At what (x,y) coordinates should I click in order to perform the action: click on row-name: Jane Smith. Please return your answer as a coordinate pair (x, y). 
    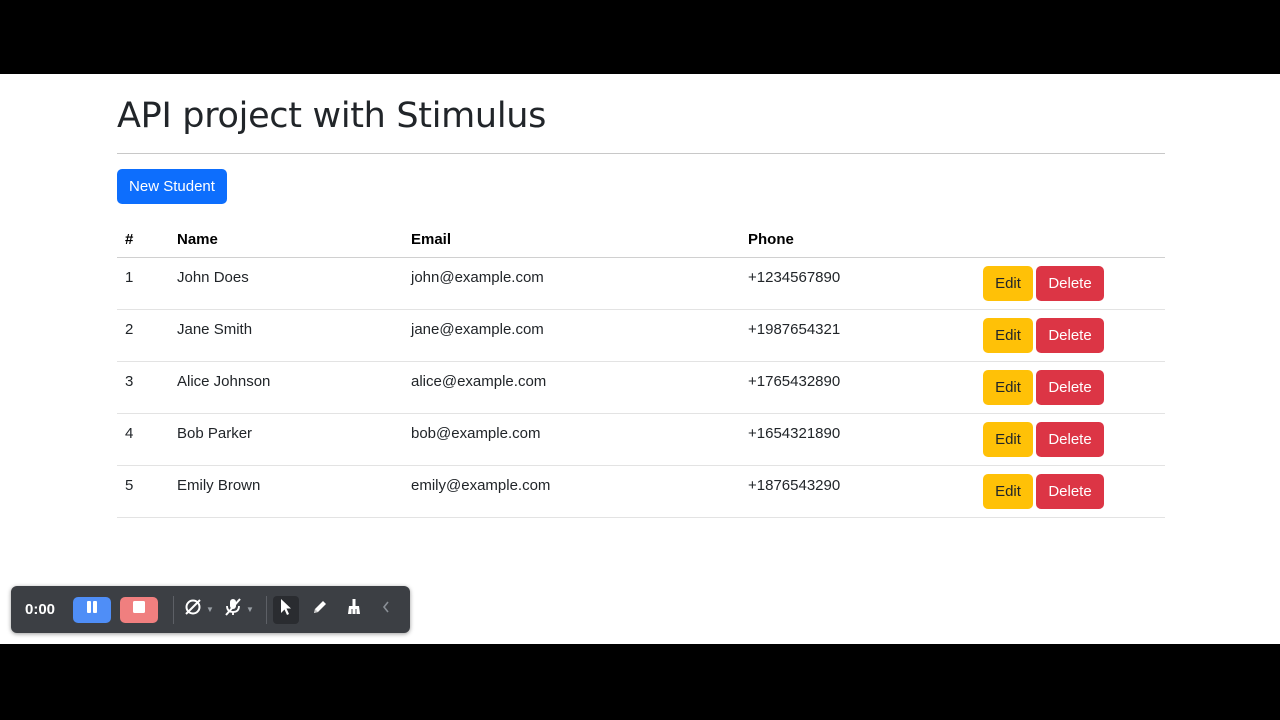
    Looking at the image, I should click on (286, 335).